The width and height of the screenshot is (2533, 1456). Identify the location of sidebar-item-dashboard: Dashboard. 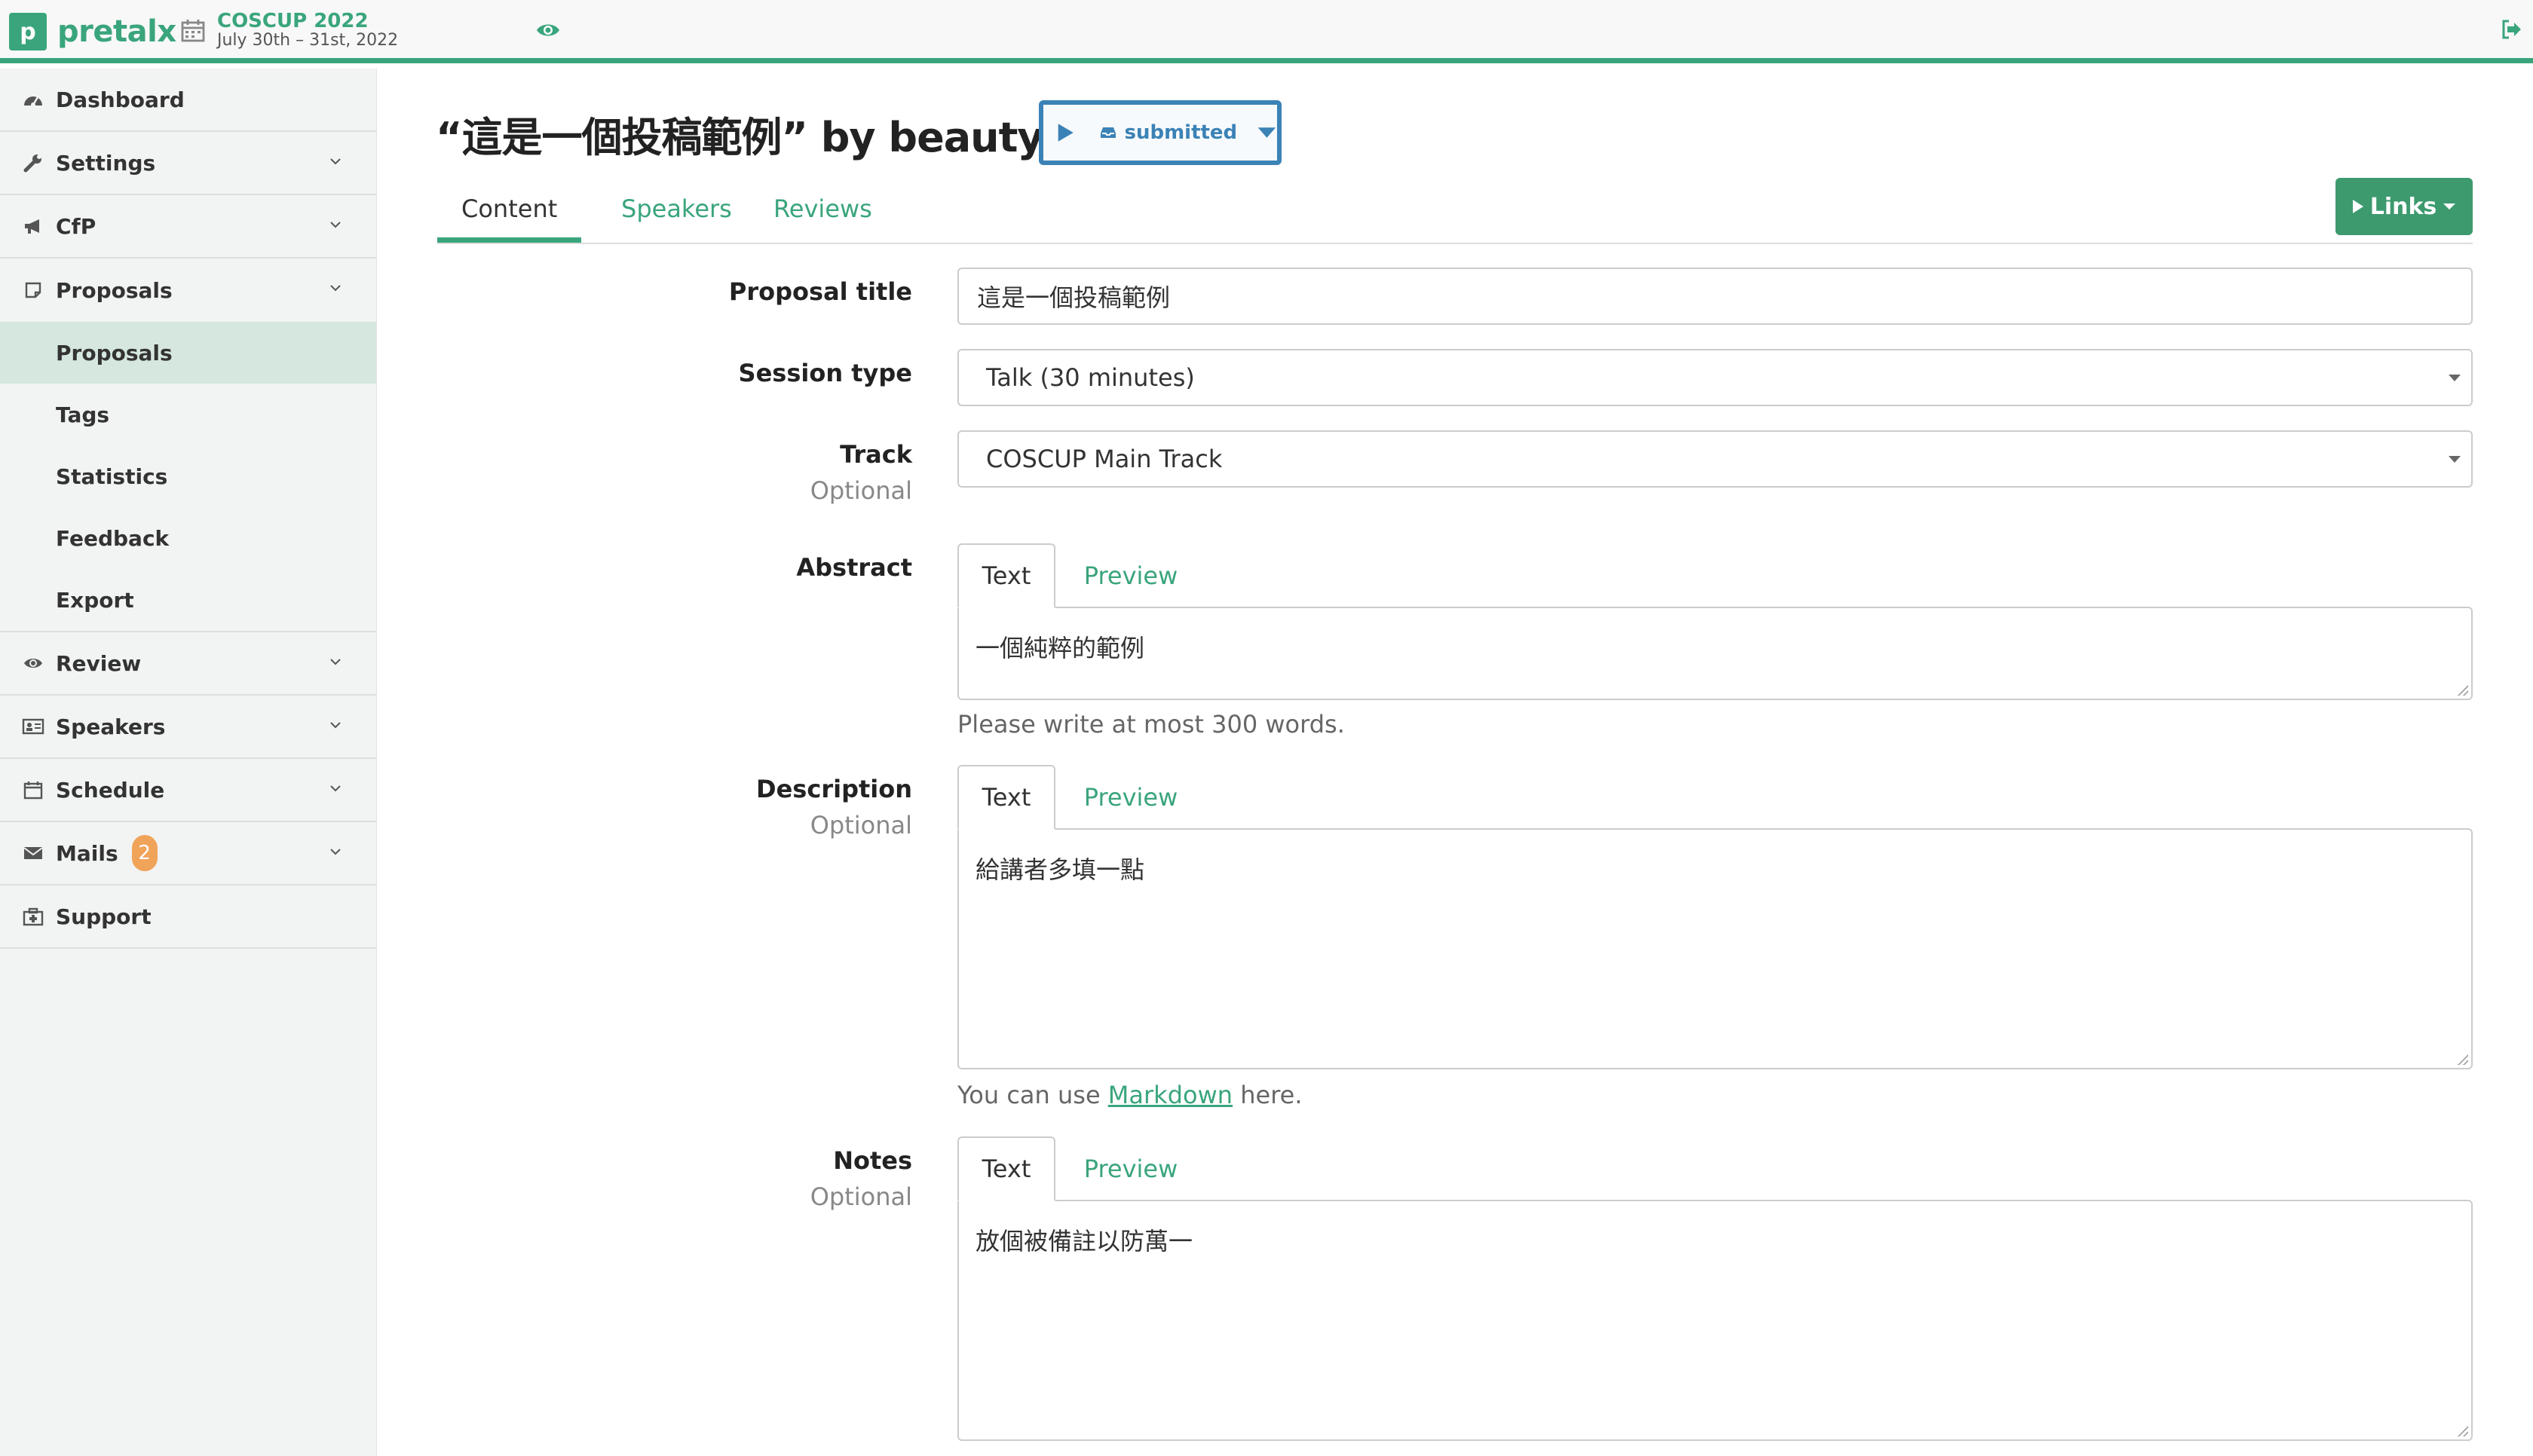
(188, 100).